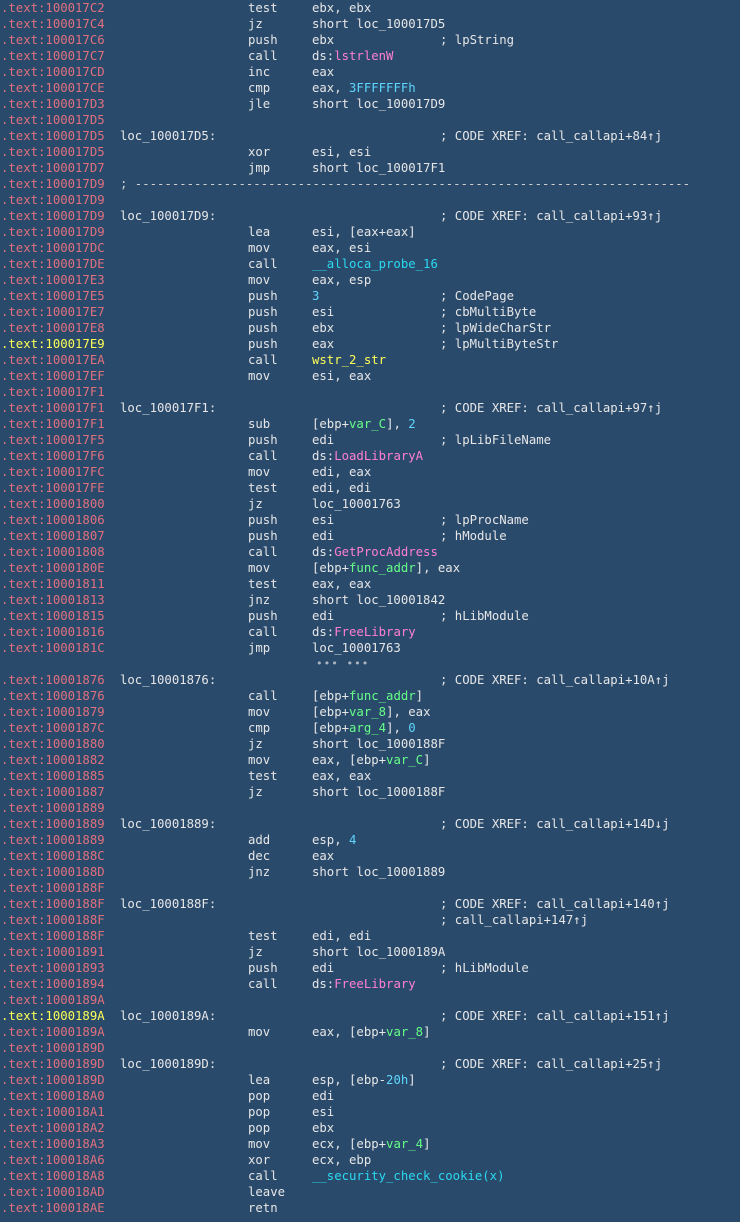 The width and height of the screenshot is (740, 1222). Describe the element at coordinates (53, 792) in the screenshot. I see `line-address: .text:10001887` at that location.